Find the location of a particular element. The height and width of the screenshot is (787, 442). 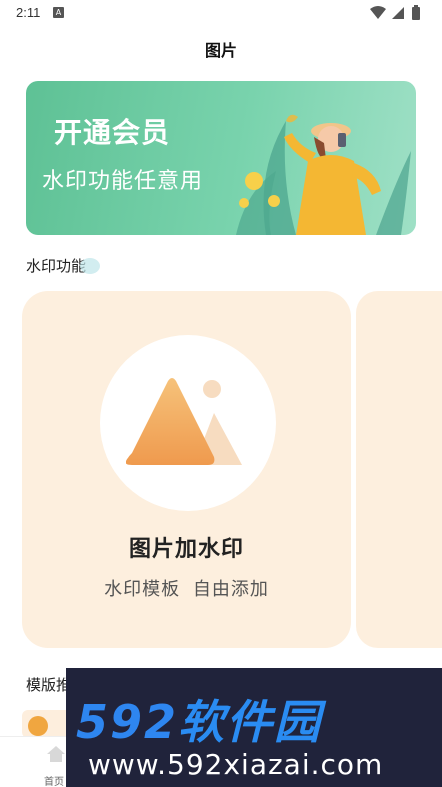

status-time: 2:11 is located at coordinates (28, 12).